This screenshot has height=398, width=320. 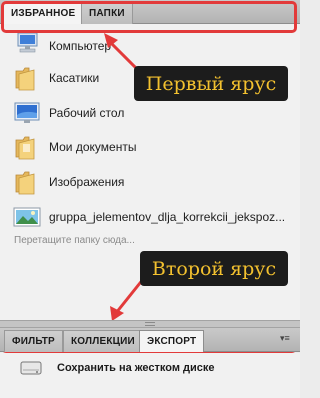 I want to click on tab-filter: ФИЛЬТР, so click(x=33, y=341).